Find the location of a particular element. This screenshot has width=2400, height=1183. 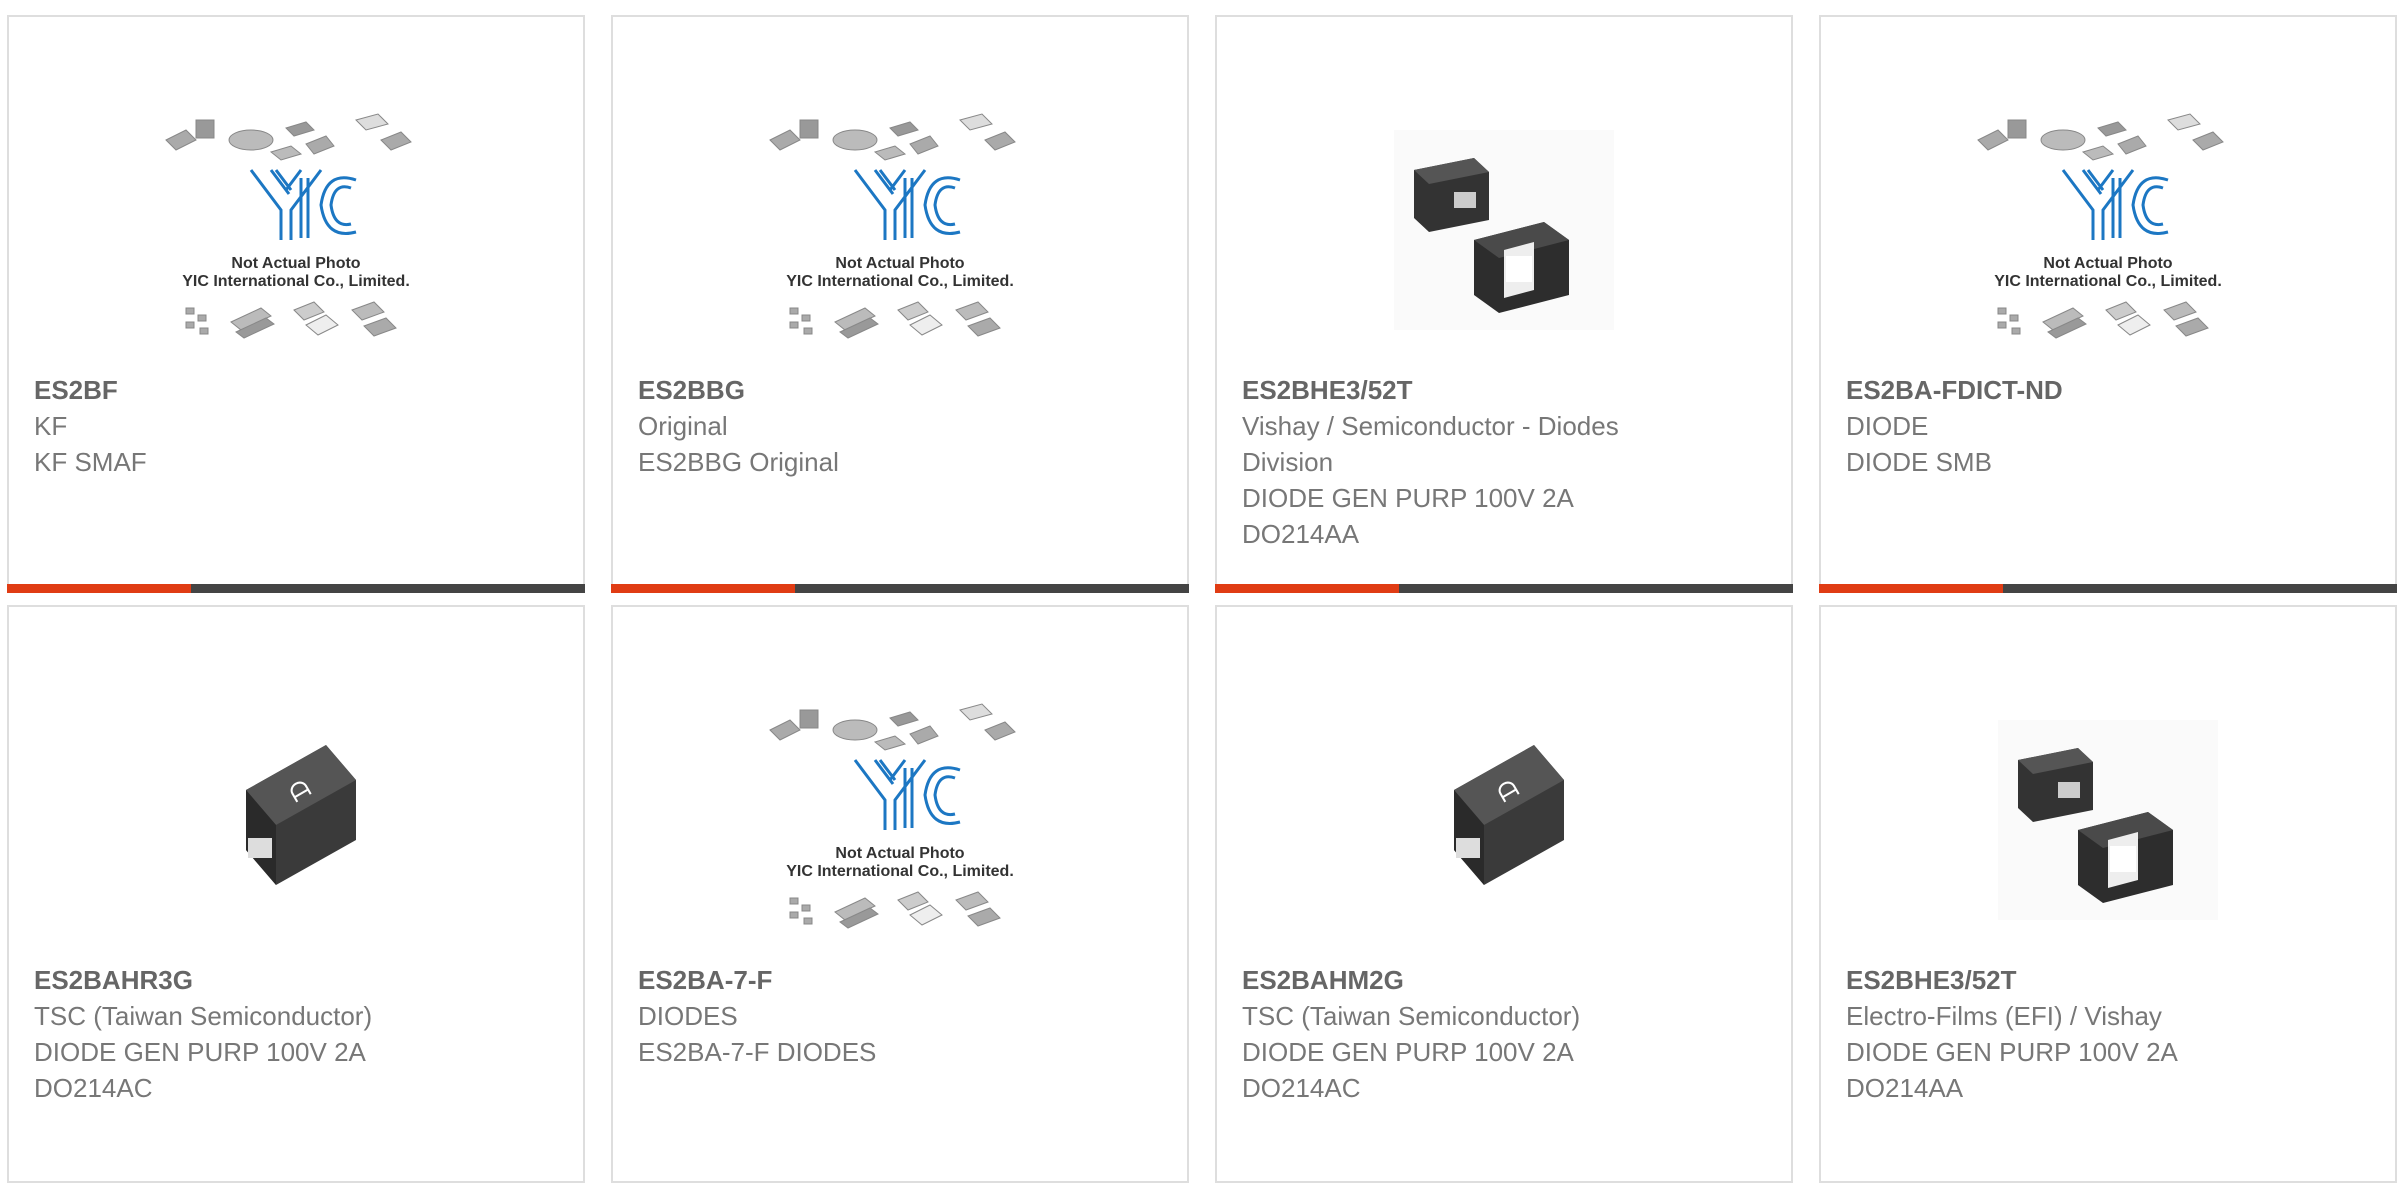

manufacturer: Electro-Films (EFI) / Vishay is located at coordinates (2004, 1016).